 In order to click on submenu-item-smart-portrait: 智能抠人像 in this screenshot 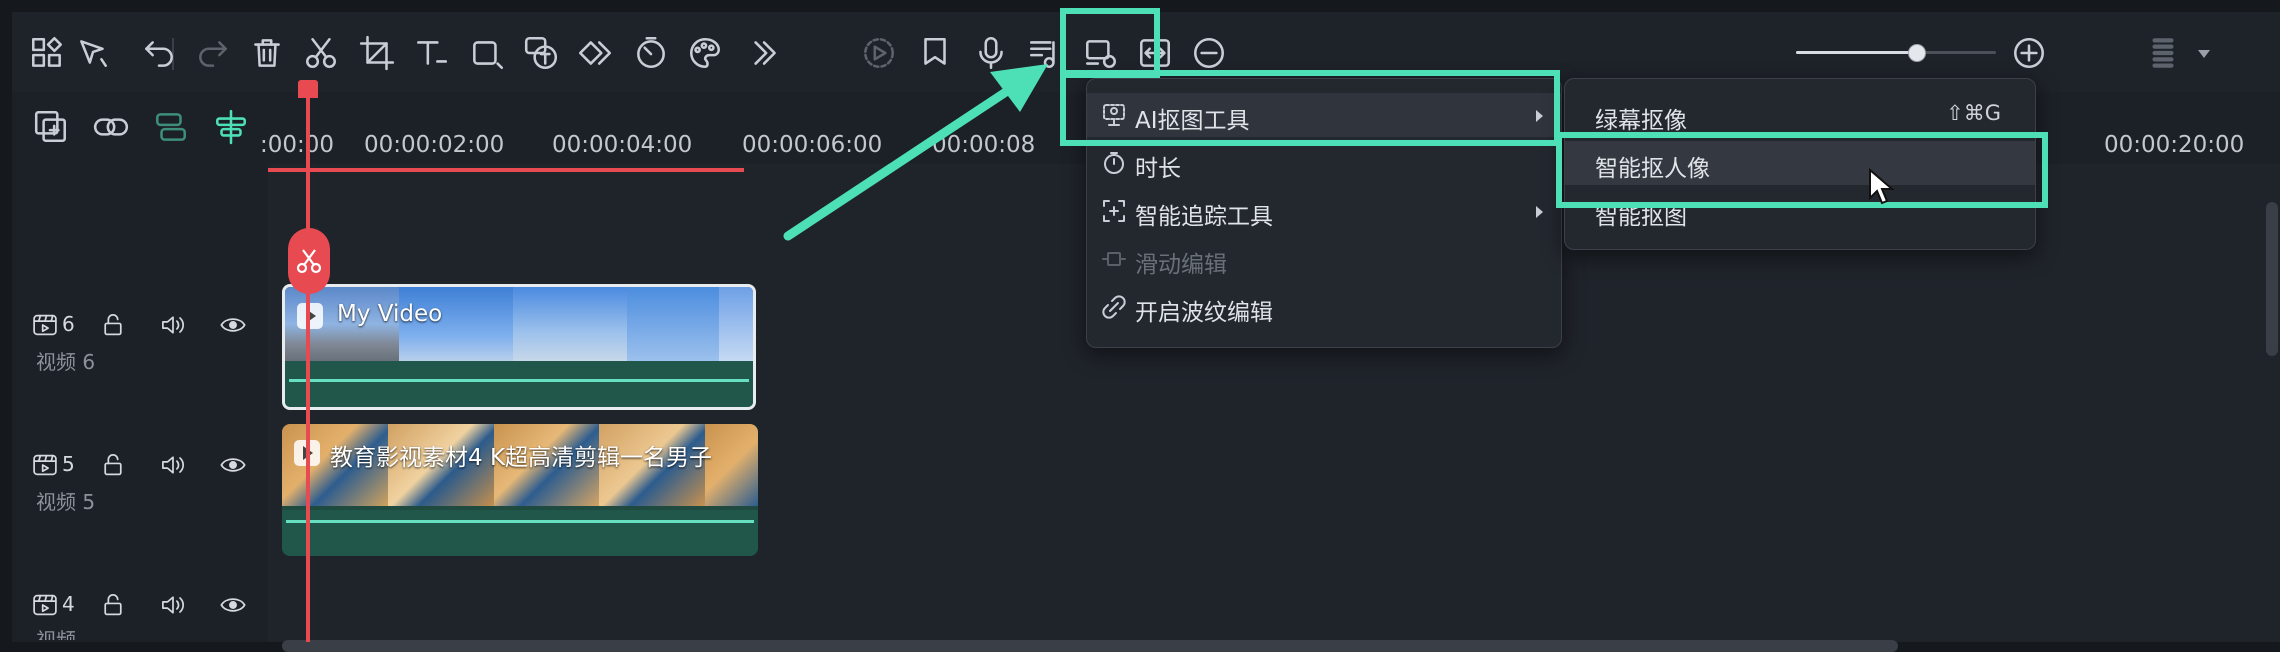, I will do `click(1800, 163)`.